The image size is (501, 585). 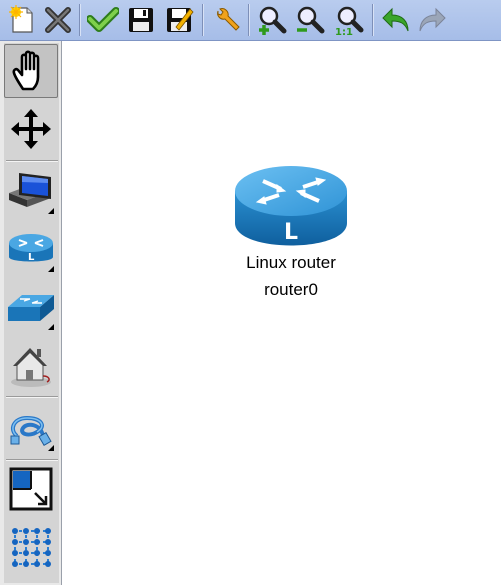 What do you see at coordinates (344, 31) in the screenshot?
I see `svg-text: 1:1` at bounding box center [344, 31].